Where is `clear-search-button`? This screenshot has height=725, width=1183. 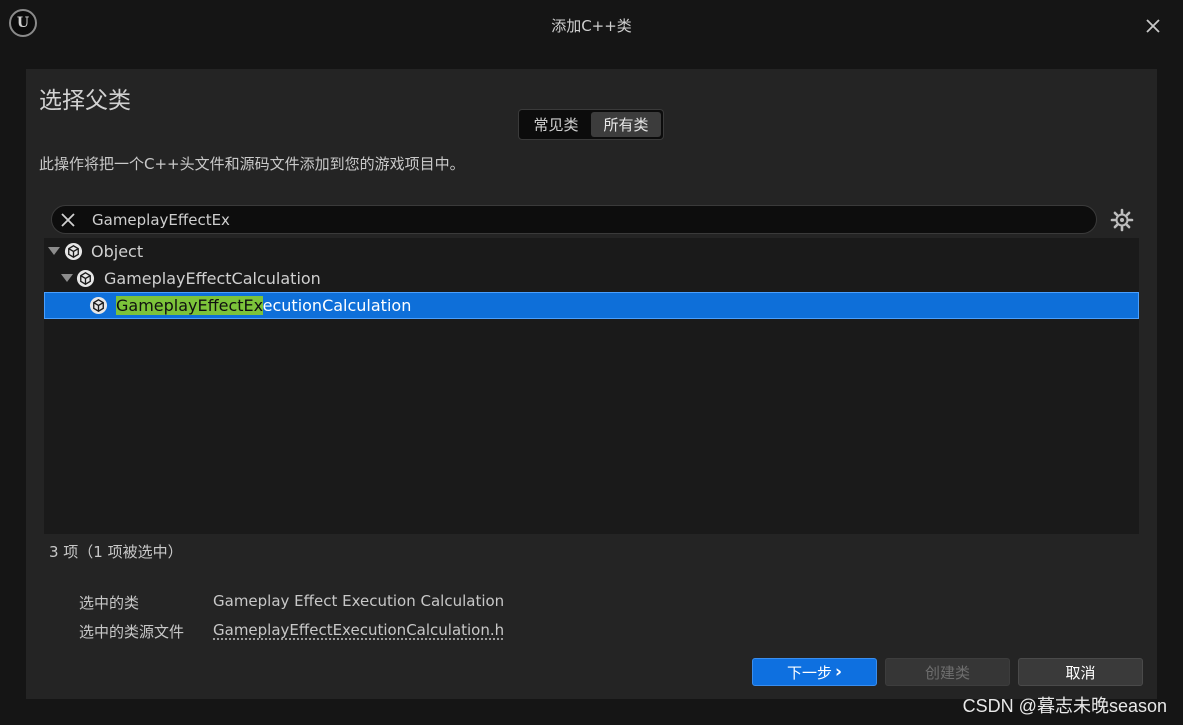
clear-search-button is located at coordinates (68, 220).